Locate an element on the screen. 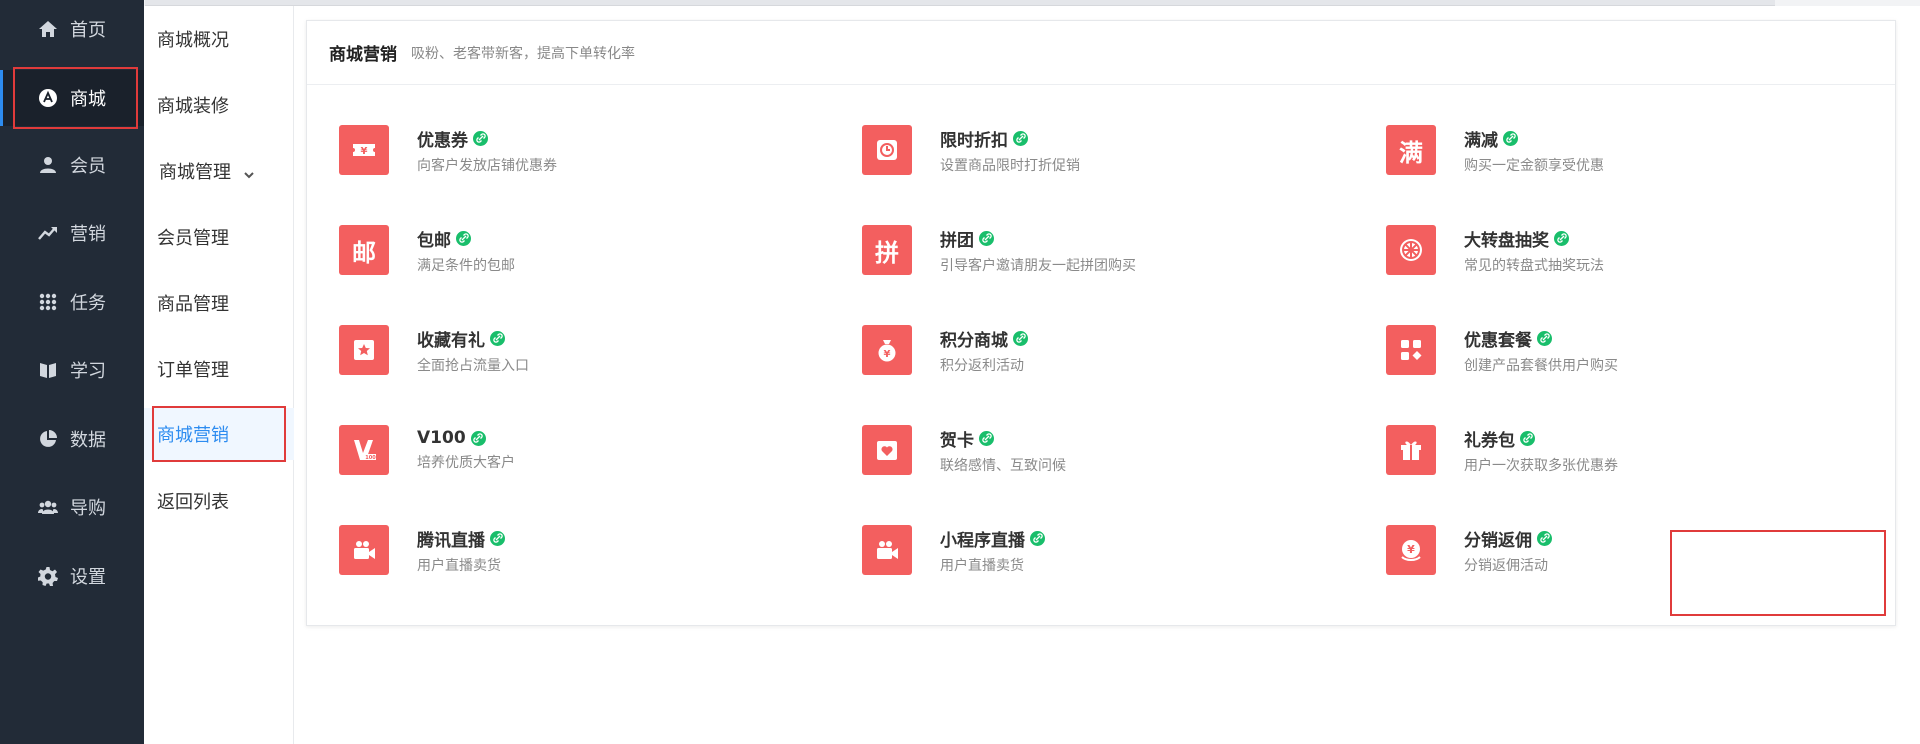 The image size is (1920, 744). feature-title: 优惠套餐 is located at coordinates (1498, 340).